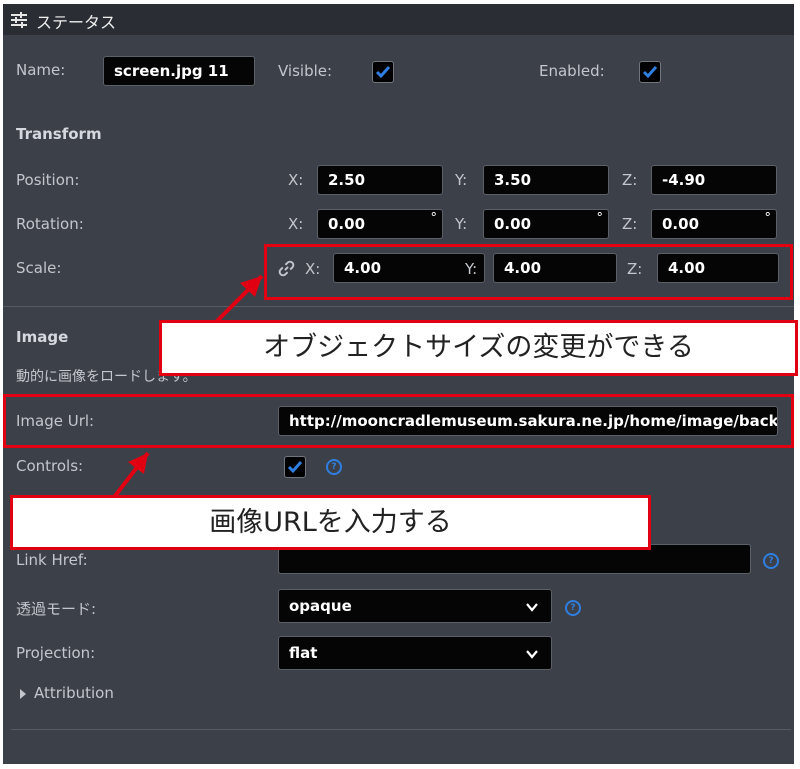  What do you see at coordinates (478, 348) in the screenshot?
I see `scale-callout: オブジェクトサイズの変更ができる` at bounding box center [478, 348].